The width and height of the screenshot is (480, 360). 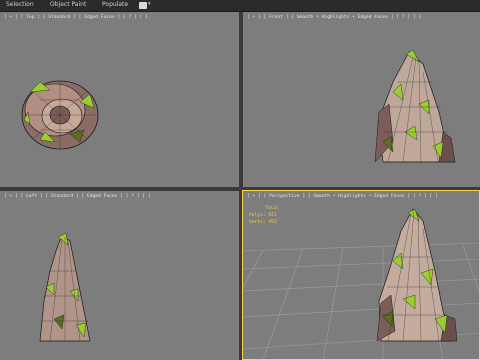 I want to click on rock-model-left, so click(x=65, y=287).